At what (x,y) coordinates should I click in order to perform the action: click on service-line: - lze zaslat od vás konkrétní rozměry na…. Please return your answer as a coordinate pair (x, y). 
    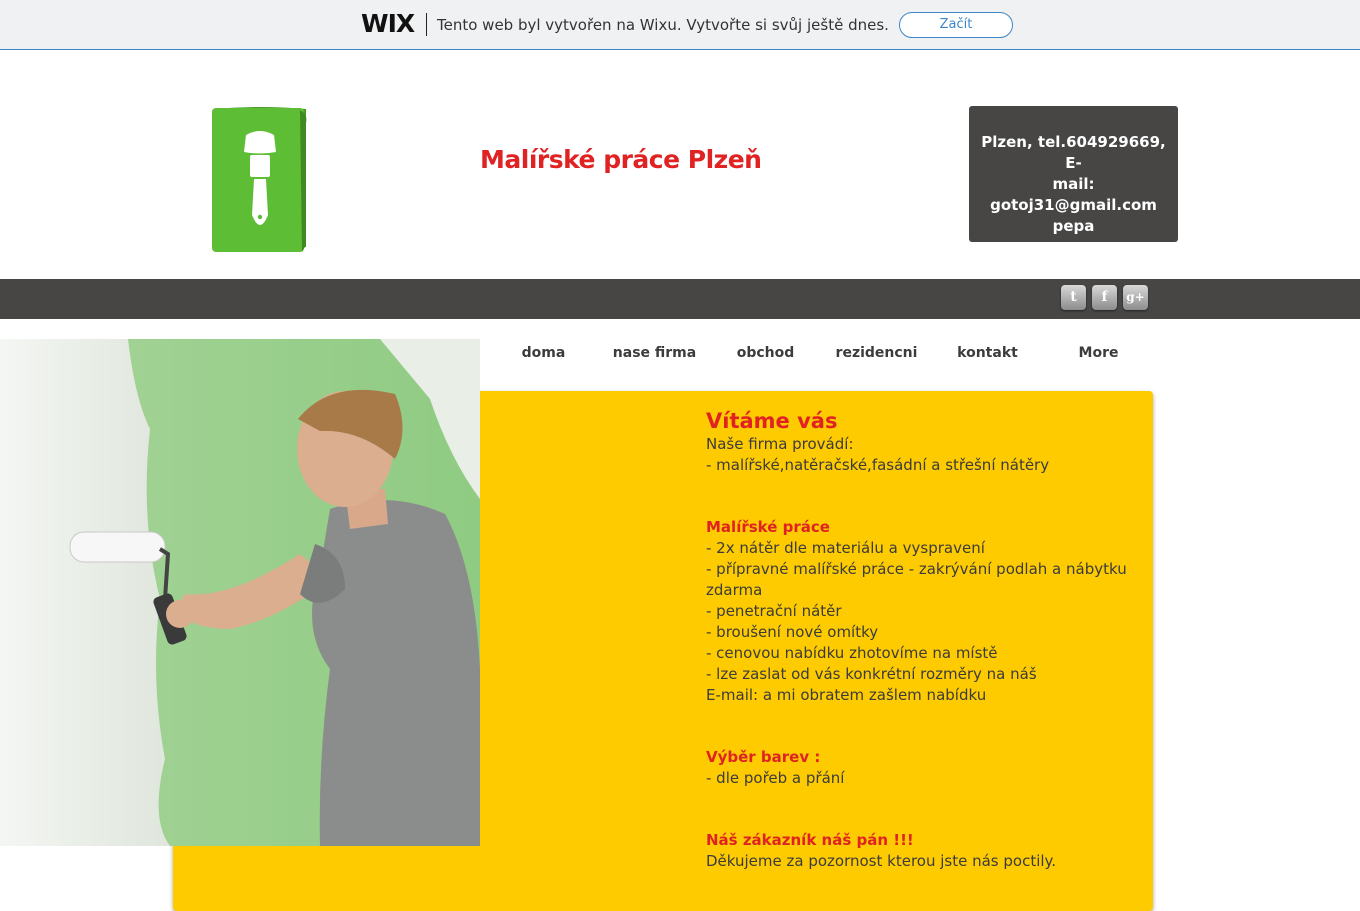
    Looking at the image, I should click on (871, 674).